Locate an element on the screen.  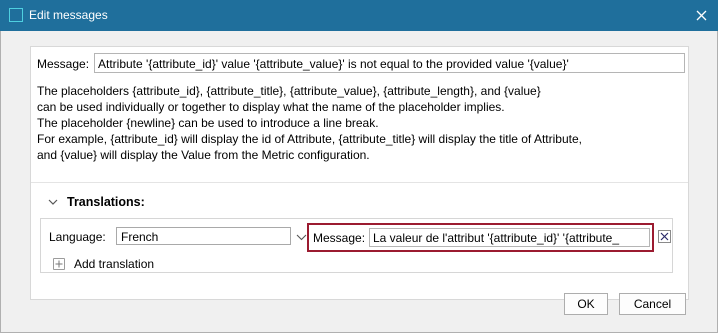
language-label: Language: is located at coordinates (77, 237).